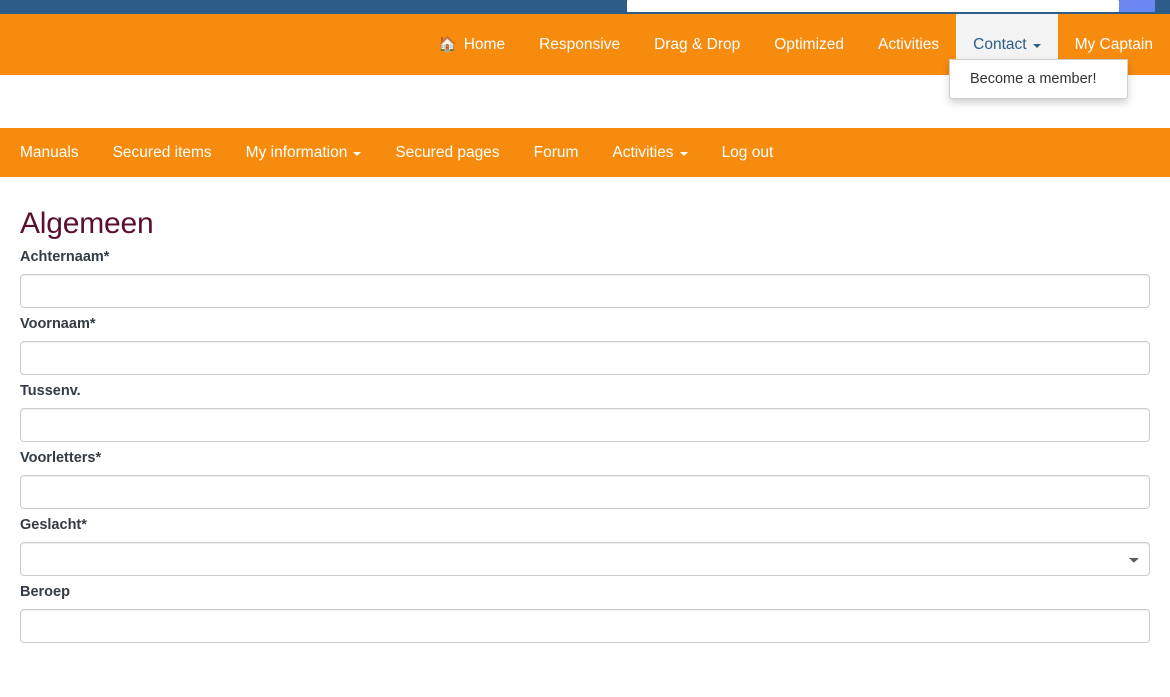 This screenshot has height=697, width=1170. What do you see at coordinates (50, 391) in the screenshot?
I see `label-tussenvoegsel: Tussenv.` at bounding box center [50, 391].